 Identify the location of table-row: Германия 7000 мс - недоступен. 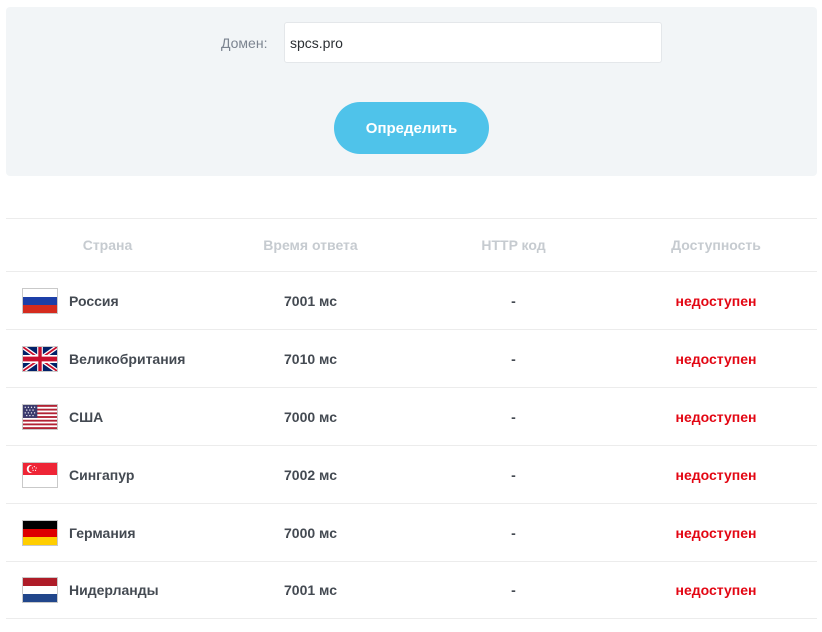
(411, 532).